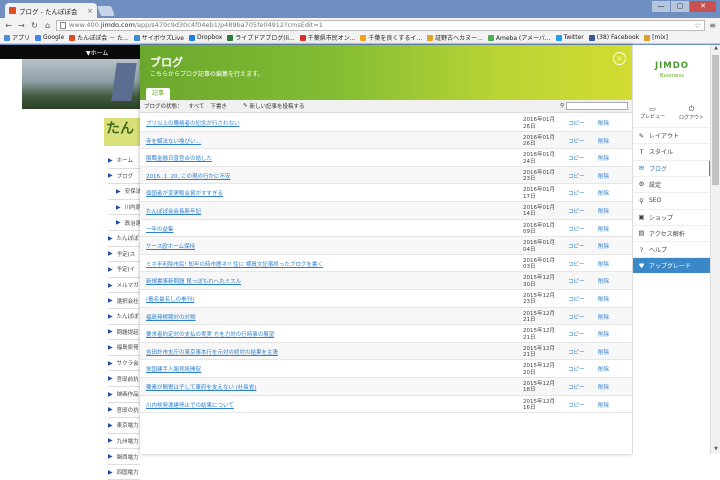  Describe the element at coordinates (34, 25) in the screenshot. I see `reload-icon: ↻` at that location.